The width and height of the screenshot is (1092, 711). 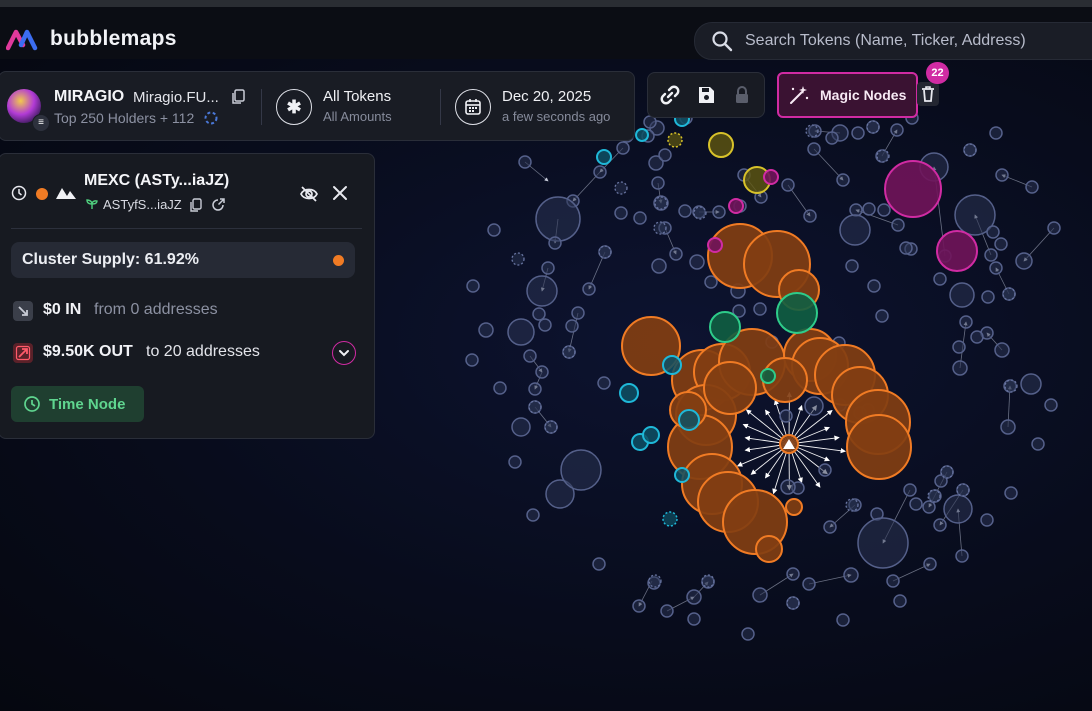 What do you see at coordinates (847, 95) in the screenshot?
I see `magic-nodes-button: Magic Nodes` at bounding box center [847, 95].